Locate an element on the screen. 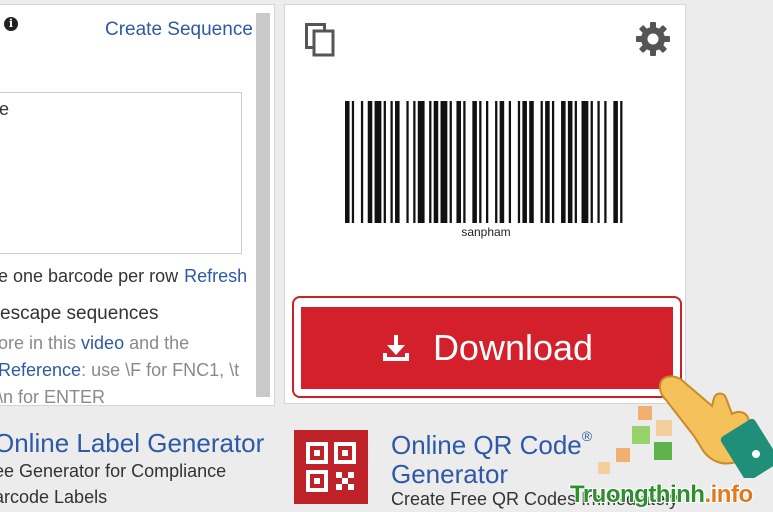 The height and width of the screenshot is (512, 773). help-text-line-1: ore in this video and the is located at coordinates (94, 343).